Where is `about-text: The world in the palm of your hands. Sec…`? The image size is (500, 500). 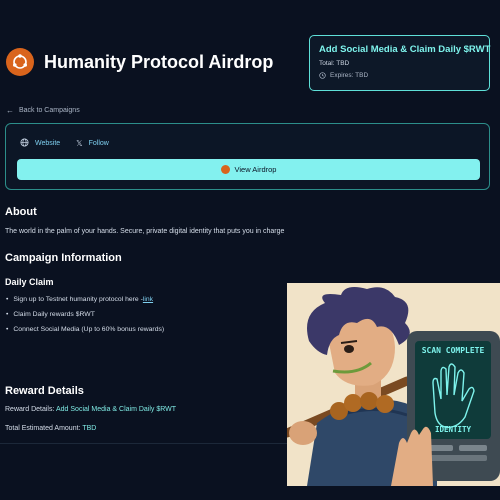 about-text: The world in the palm of your hands. Sec… is located at coordinates (145, 231).